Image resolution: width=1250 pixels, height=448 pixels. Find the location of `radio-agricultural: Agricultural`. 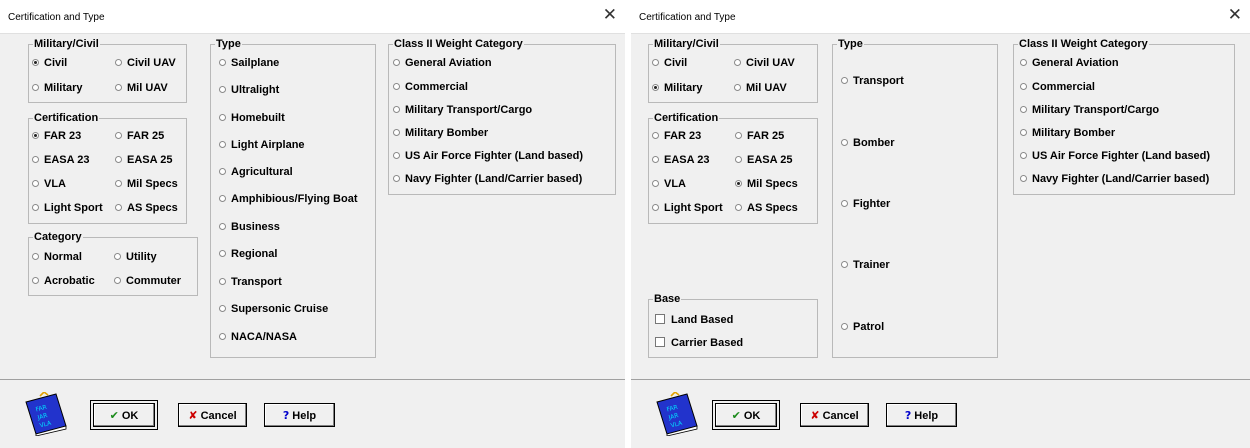

radio-agricultural: Agricultural is located at coordinates (256, 172).